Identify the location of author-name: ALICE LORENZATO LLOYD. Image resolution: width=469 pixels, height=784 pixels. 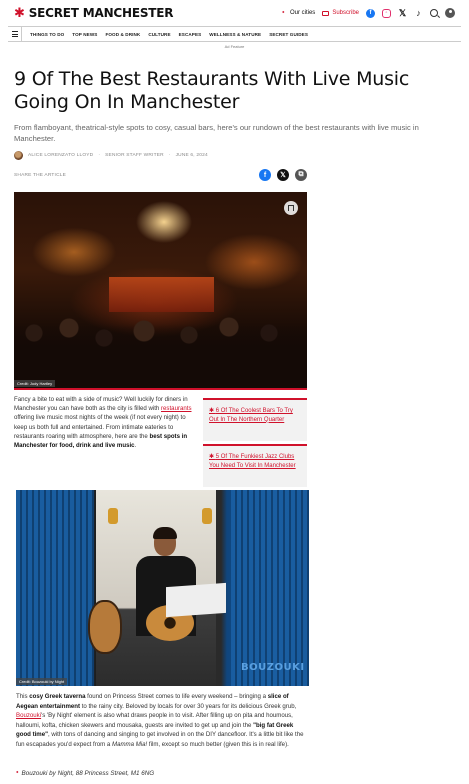
(60, 155).